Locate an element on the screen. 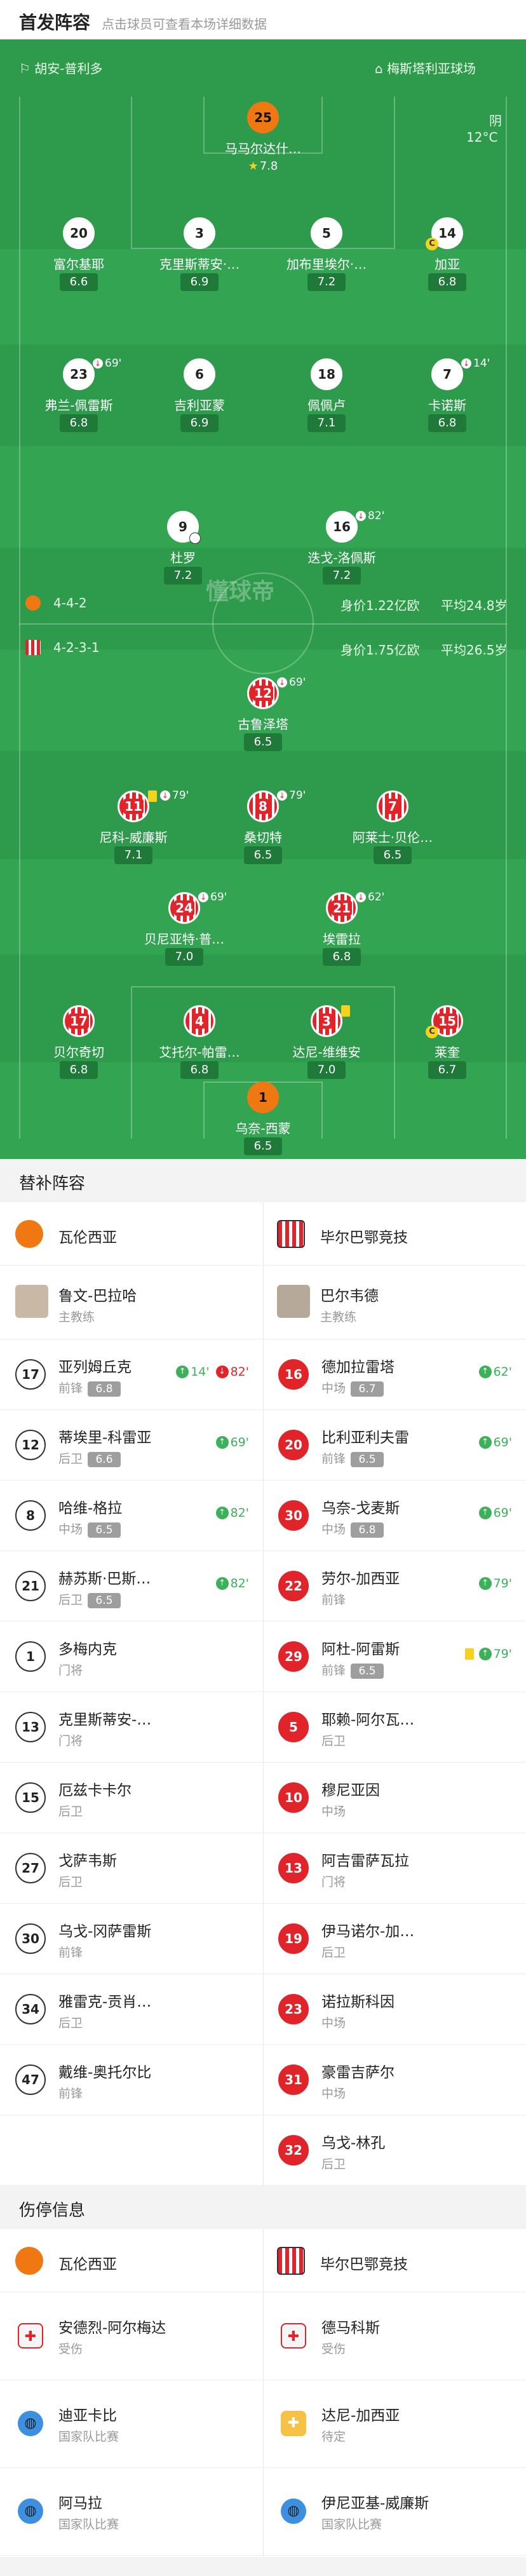 The height and width of the screenshot is (2576, 526). away-player: 12 ↓ 69' 古鲁泽塔 6.5 is located at coordinates (263, 721).